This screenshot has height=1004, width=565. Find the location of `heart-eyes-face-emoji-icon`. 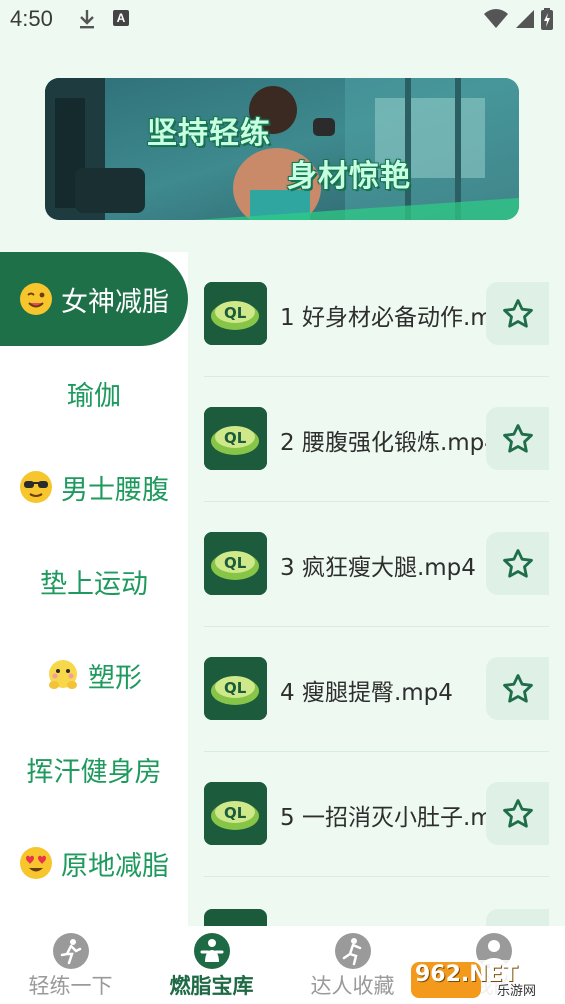

heart-eyes-face-emoji-icon is located at coordinates (36, 863).